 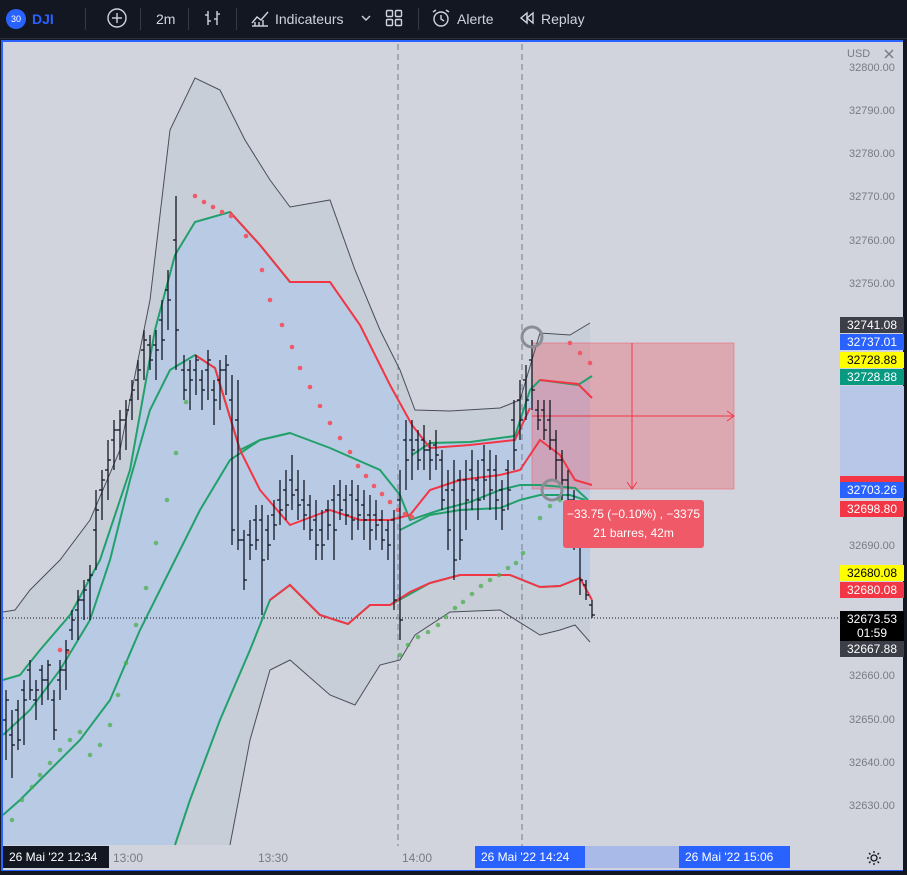 I want to click on time-tick: 13:00, so click(x=128, y=858).